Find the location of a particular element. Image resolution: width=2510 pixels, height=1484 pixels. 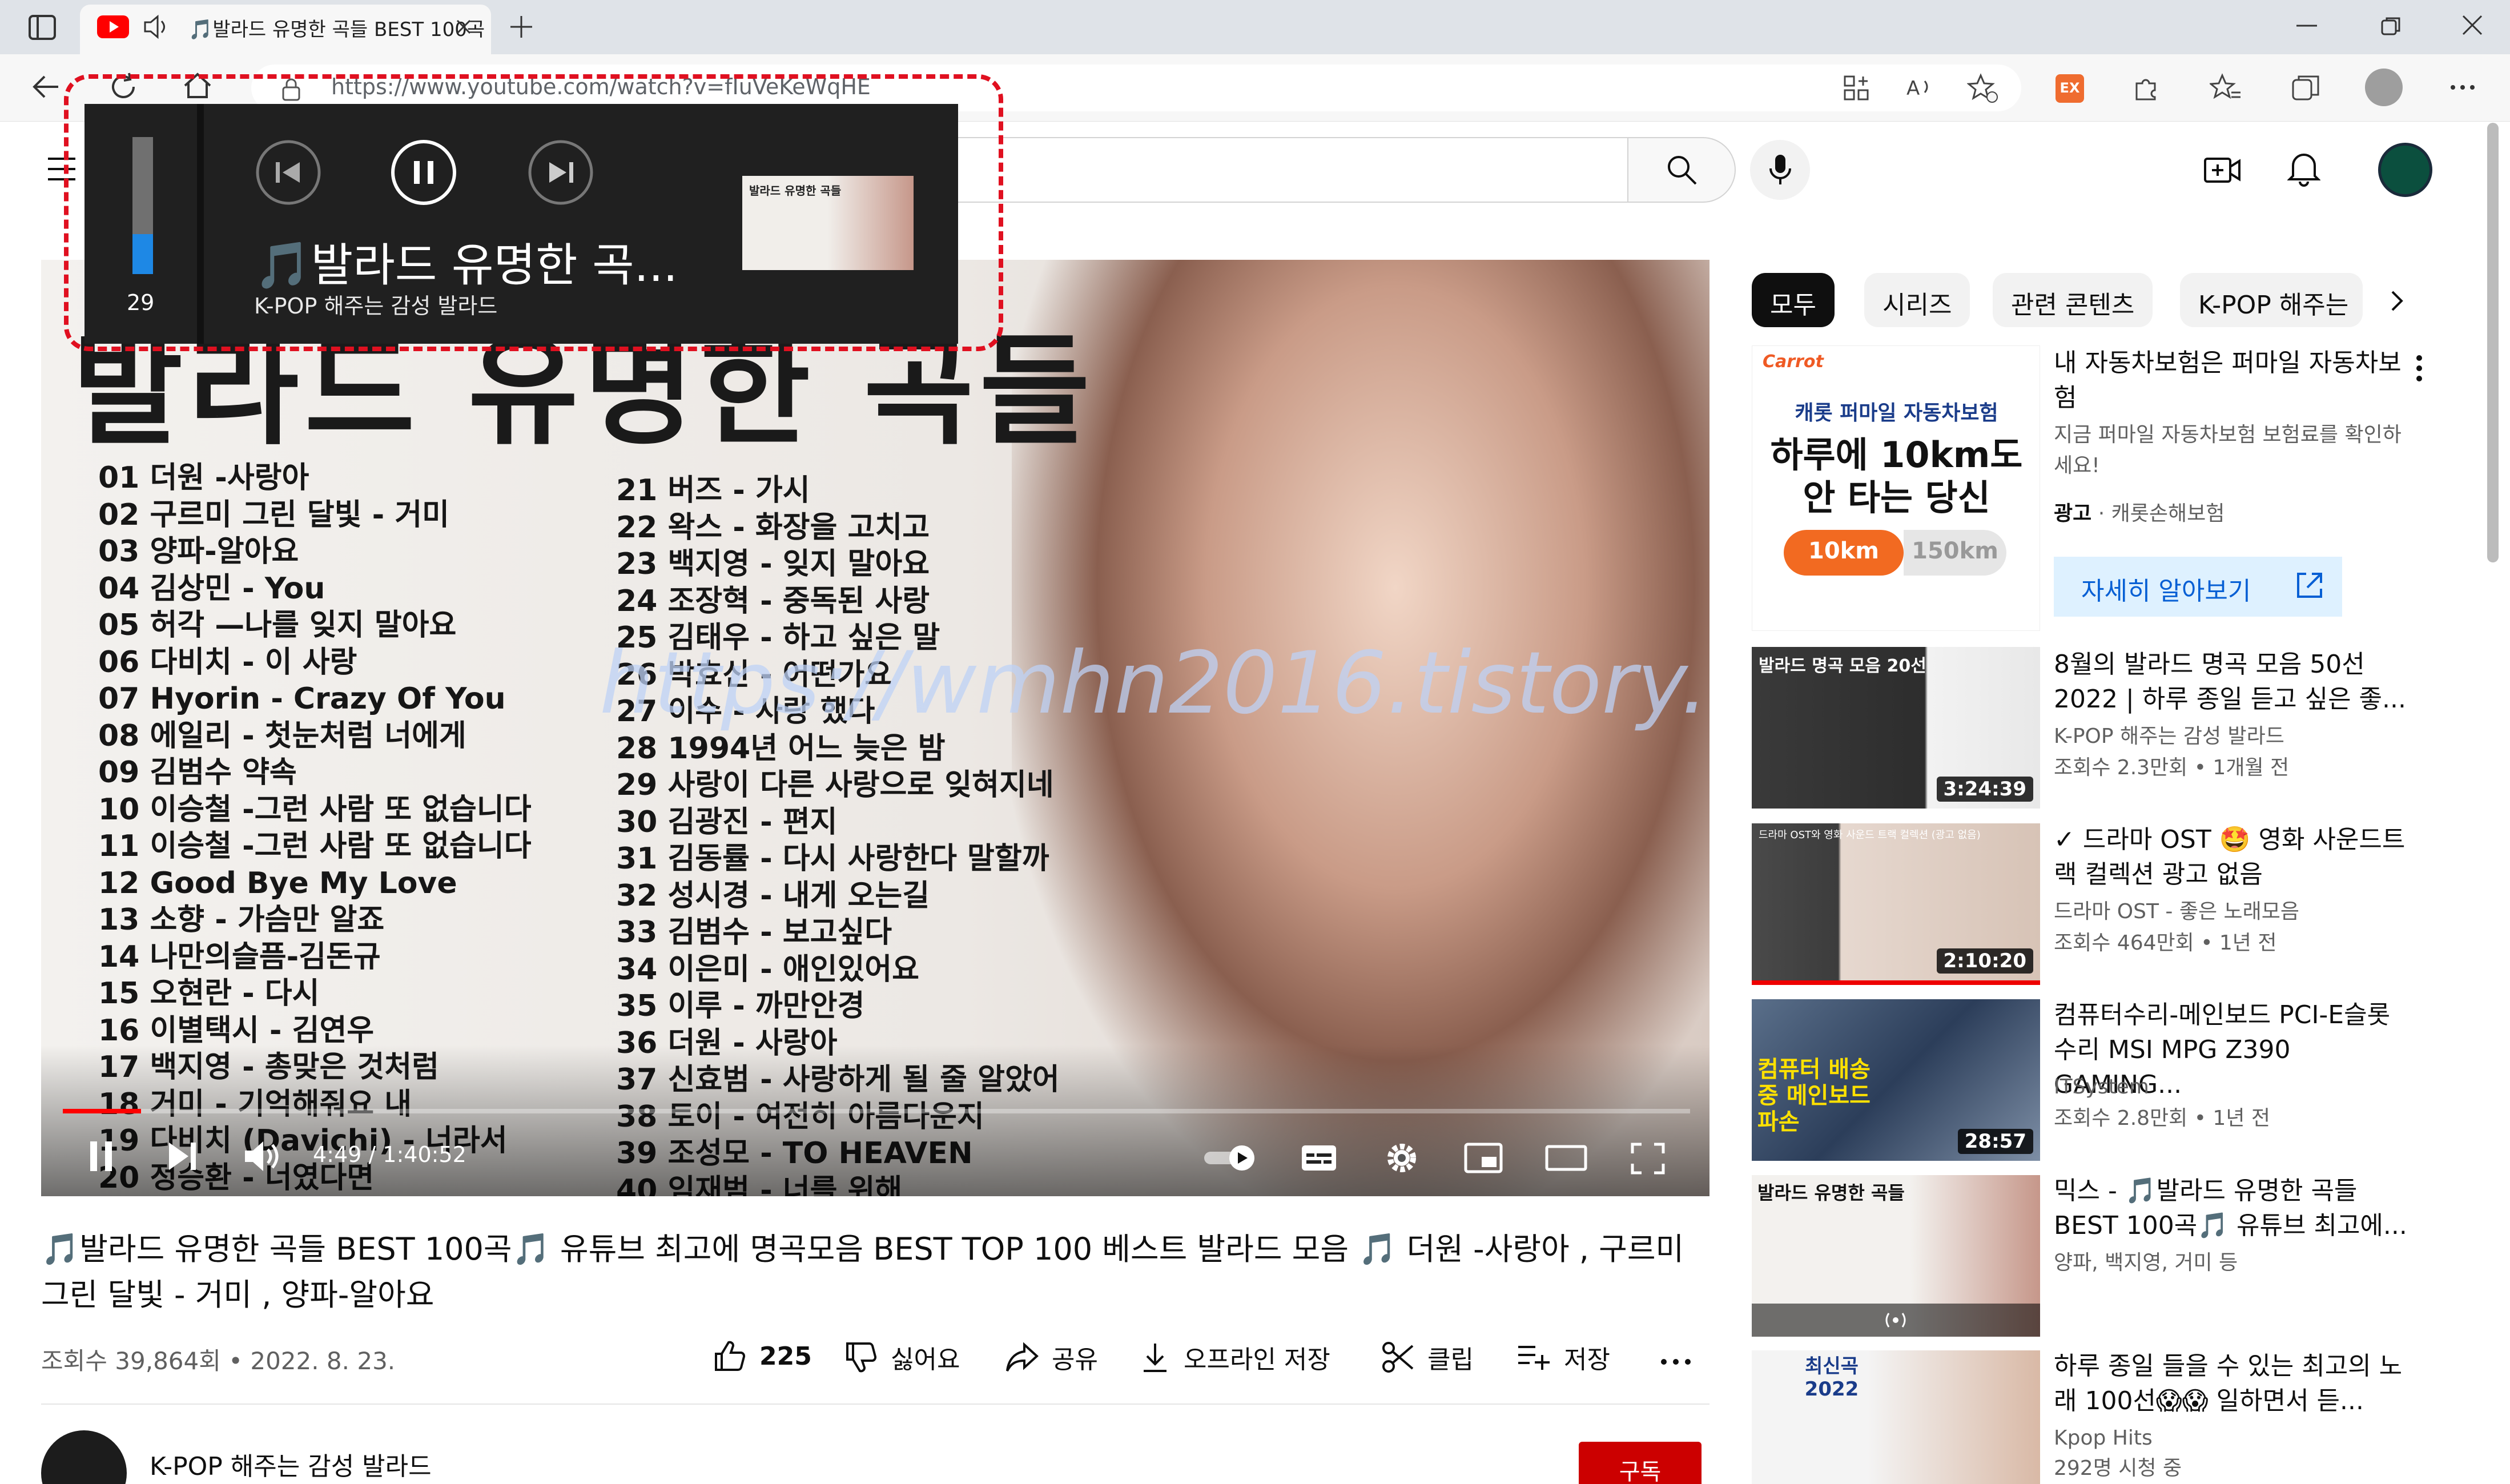

video-title: ✓ 드라마 OST 🤩 영화 사운드트랙 컬렉션 광고 없음 is located at coordinates (2236, 857).